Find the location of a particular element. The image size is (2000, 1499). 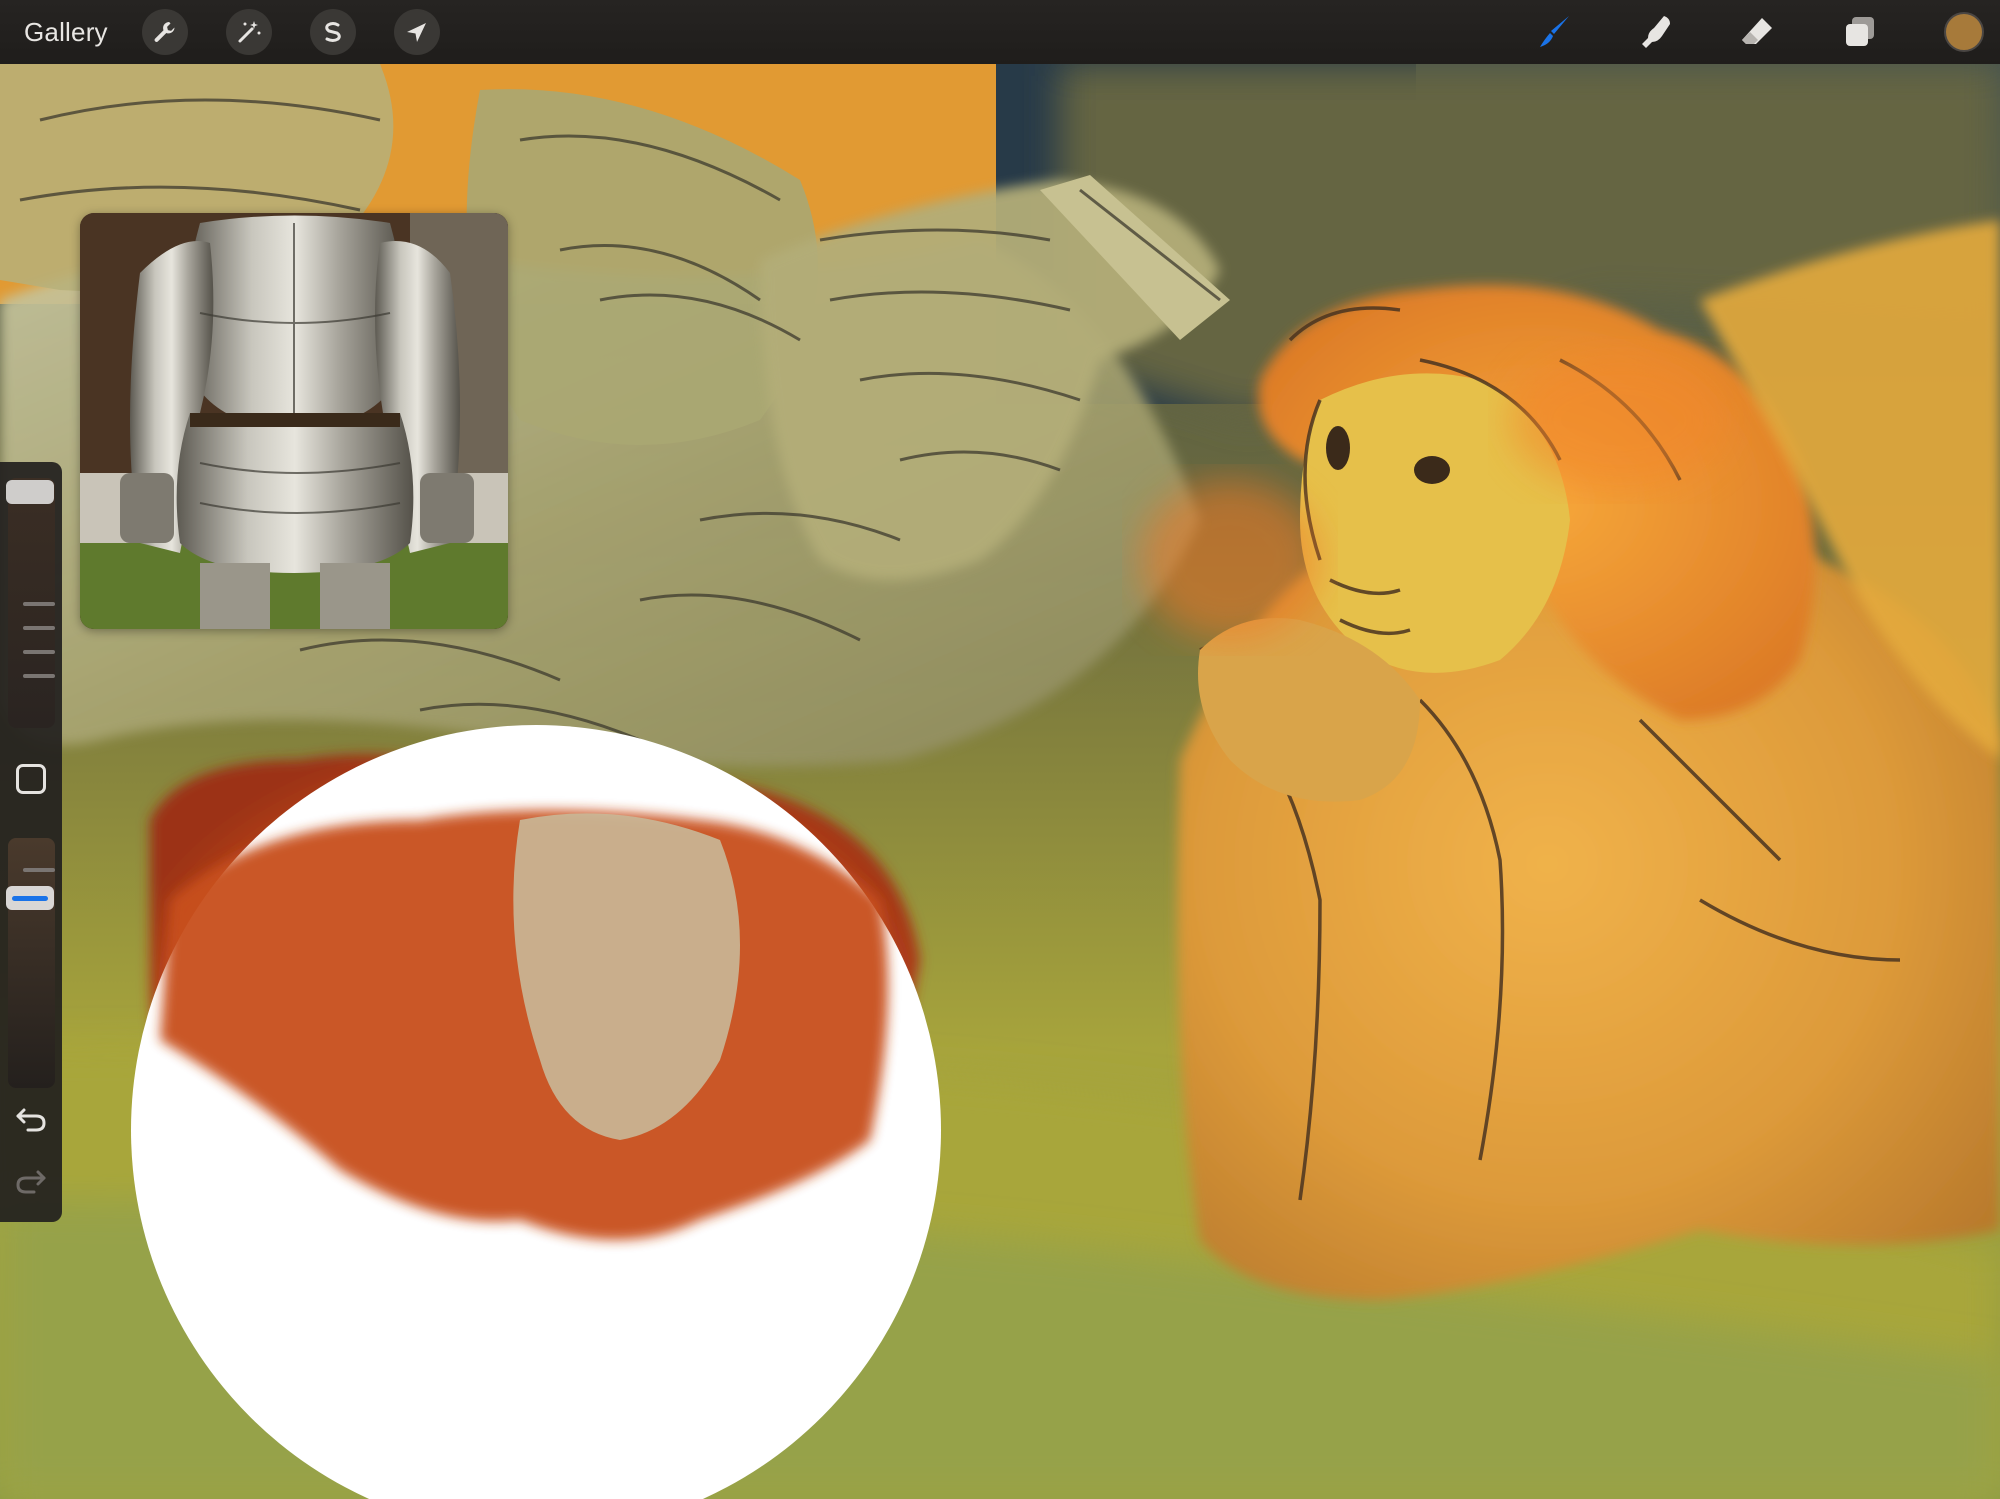

opacity-indicator is located at coordinates (30, 898).